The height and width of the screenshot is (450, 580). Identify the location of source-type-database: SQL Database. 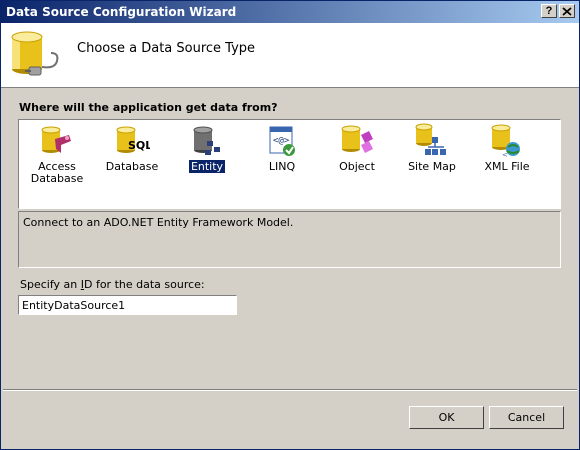
(132, 160).